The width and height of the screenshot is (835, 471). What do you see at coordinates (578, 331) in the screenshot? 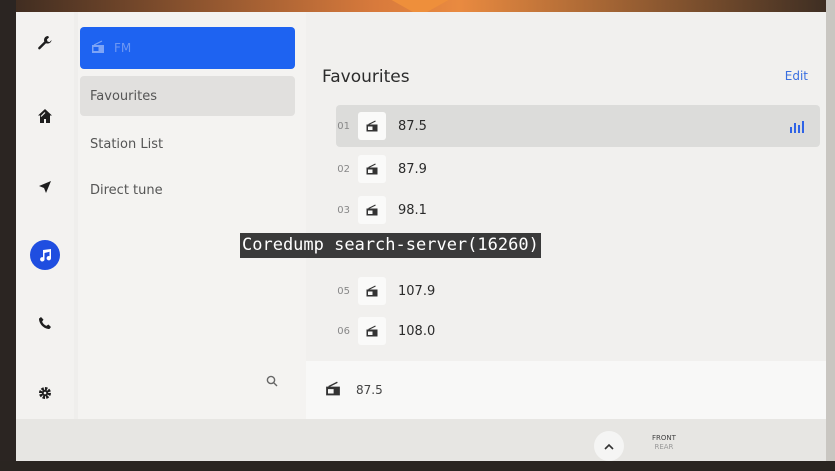
I see `station-row: 06 108.0` at bounding box center [578, 331].